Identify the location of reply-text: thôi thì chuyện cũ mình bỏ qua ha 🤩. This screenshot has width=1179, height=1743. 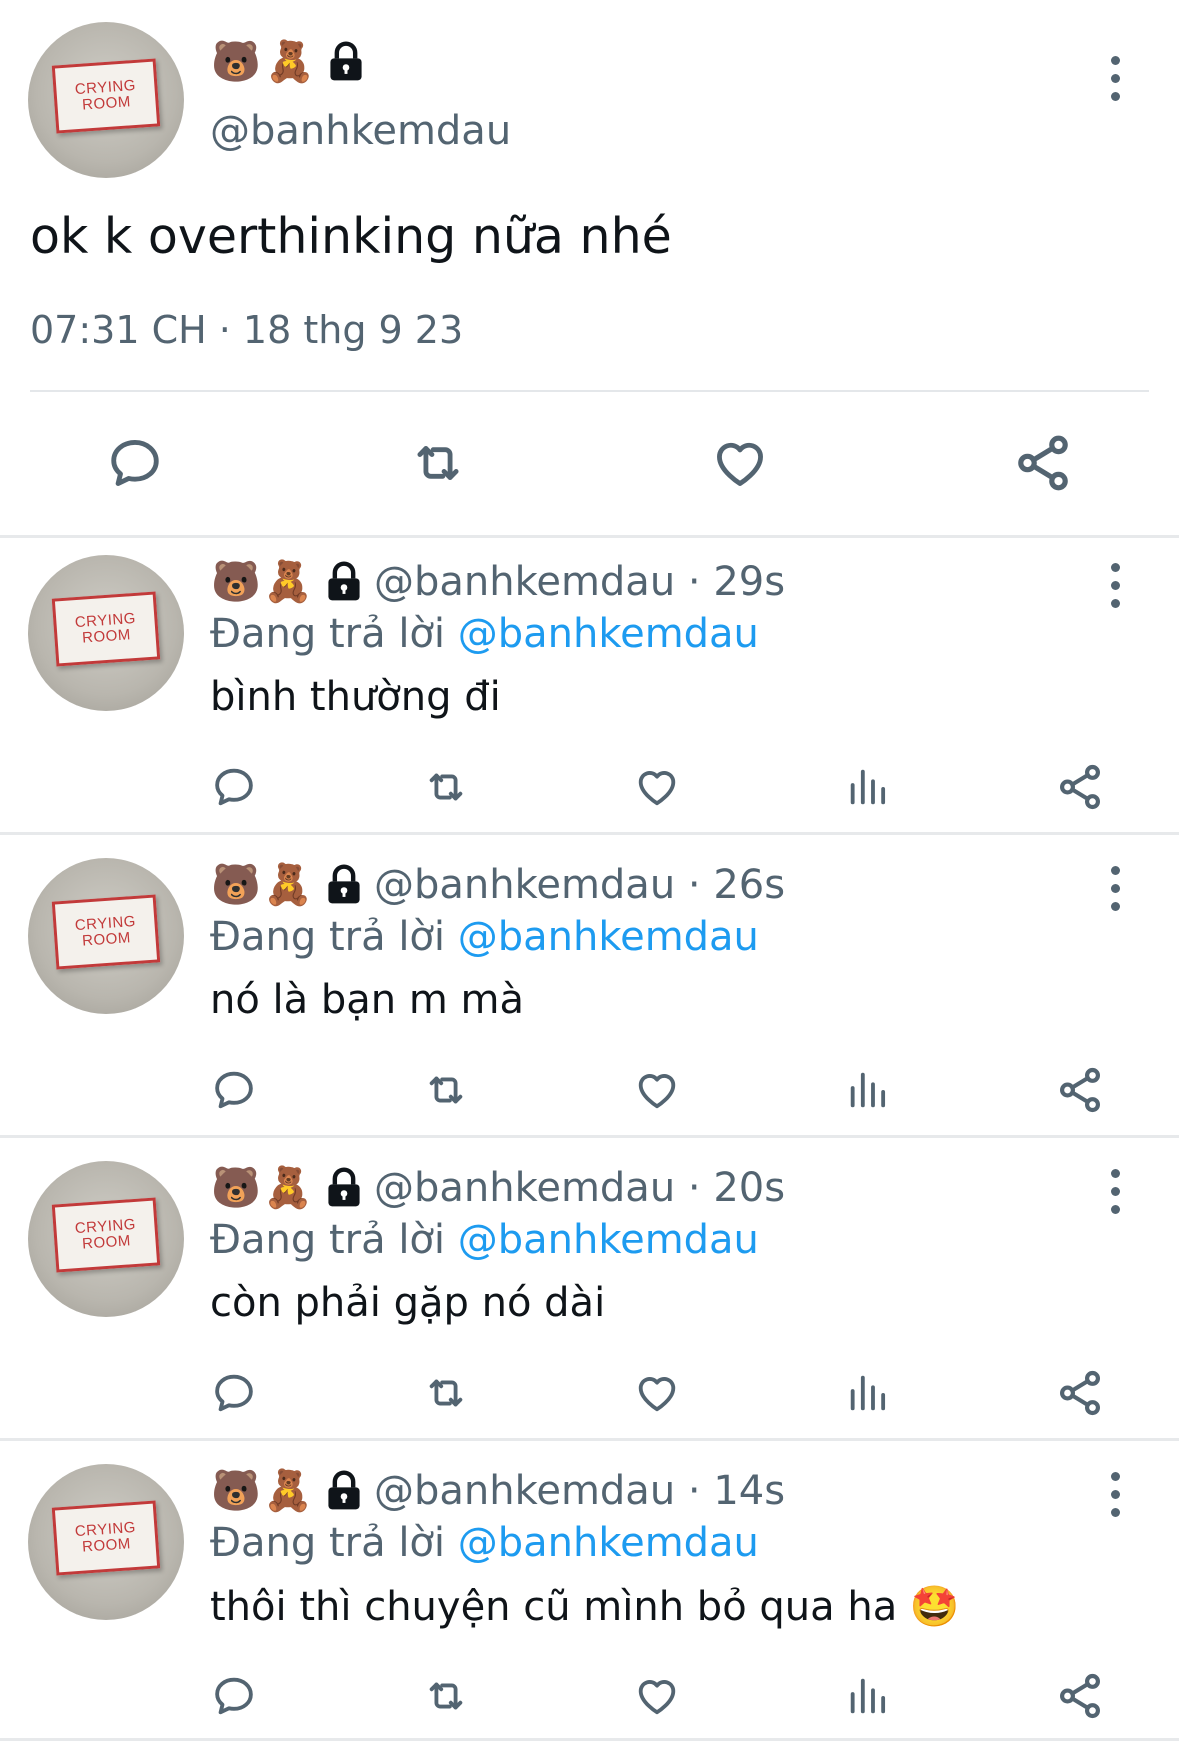
(585, 1607).